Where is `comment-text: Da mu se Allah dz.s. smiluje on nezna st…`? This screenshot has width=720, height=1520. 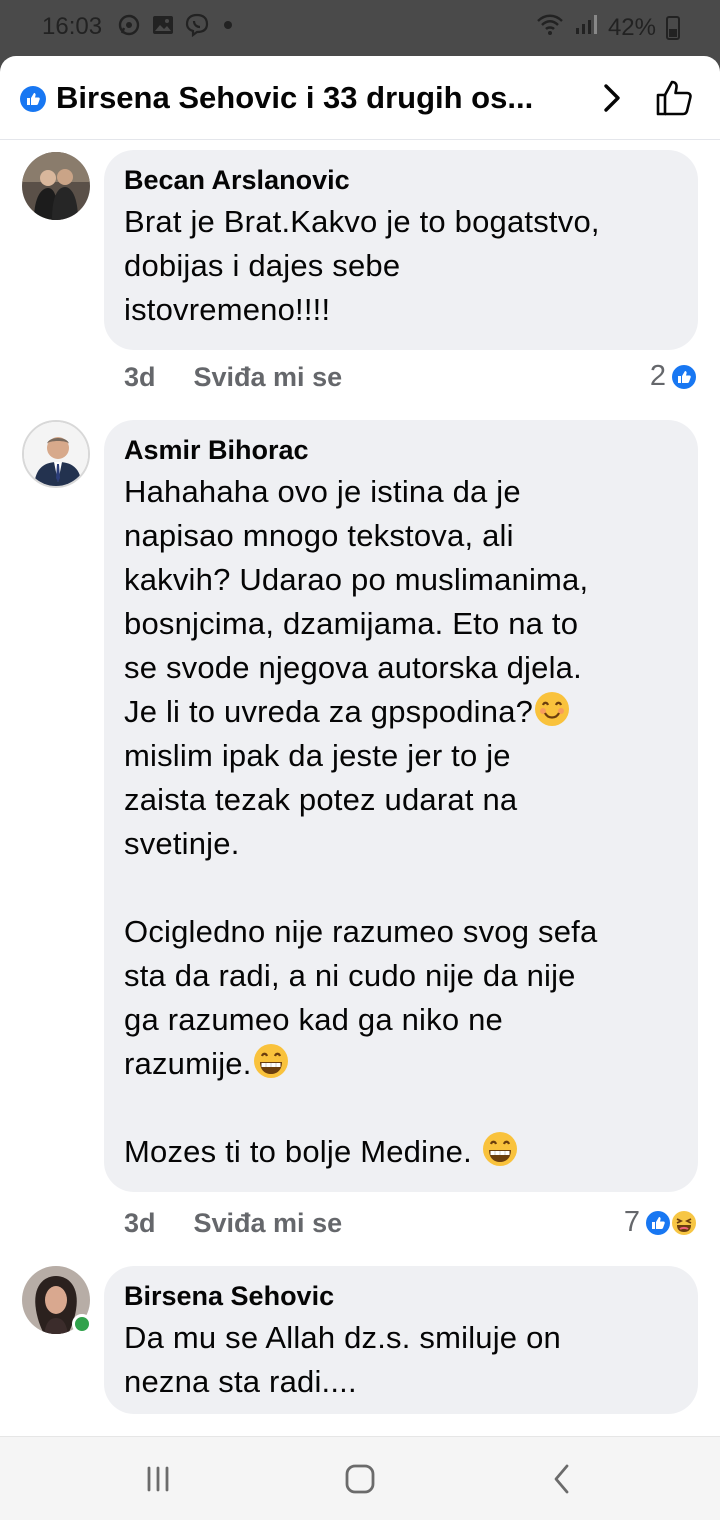
comment-text: Da mu se Allah dz.s. smiluje on nezna st… is located at coordinates (342, 1359).